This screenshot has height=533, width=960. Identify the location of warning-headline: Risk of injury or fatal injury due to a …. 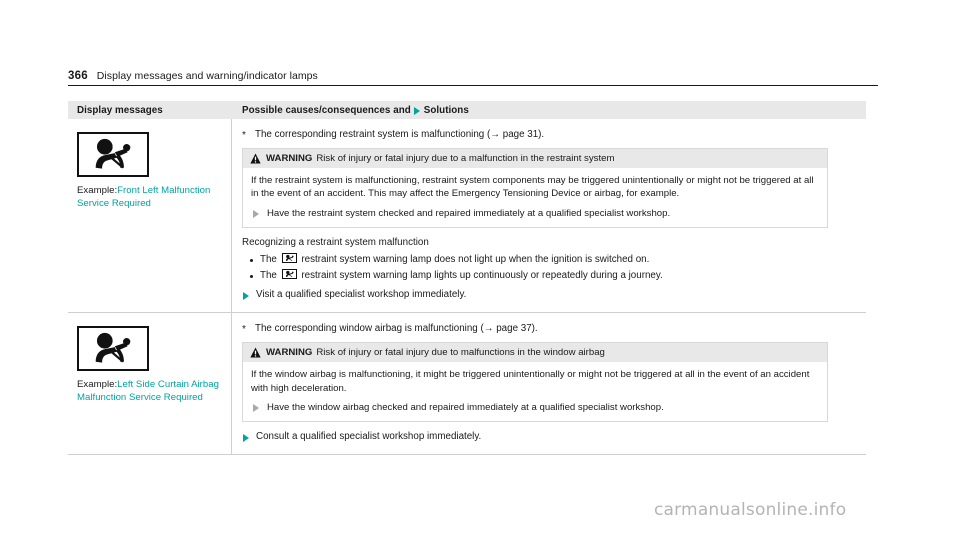
(465, 158).